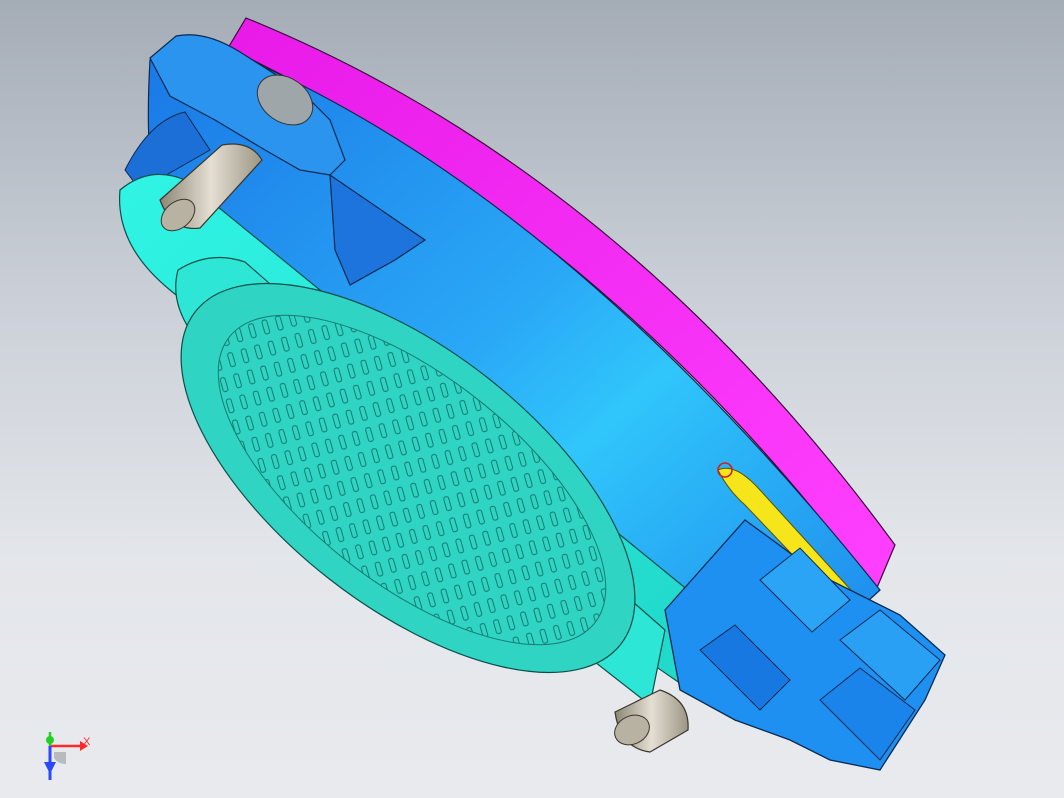  What do you see at coordinates (649, 721) in the screenshot?
I see `bottom-pin` at bounding box center [649, 721].